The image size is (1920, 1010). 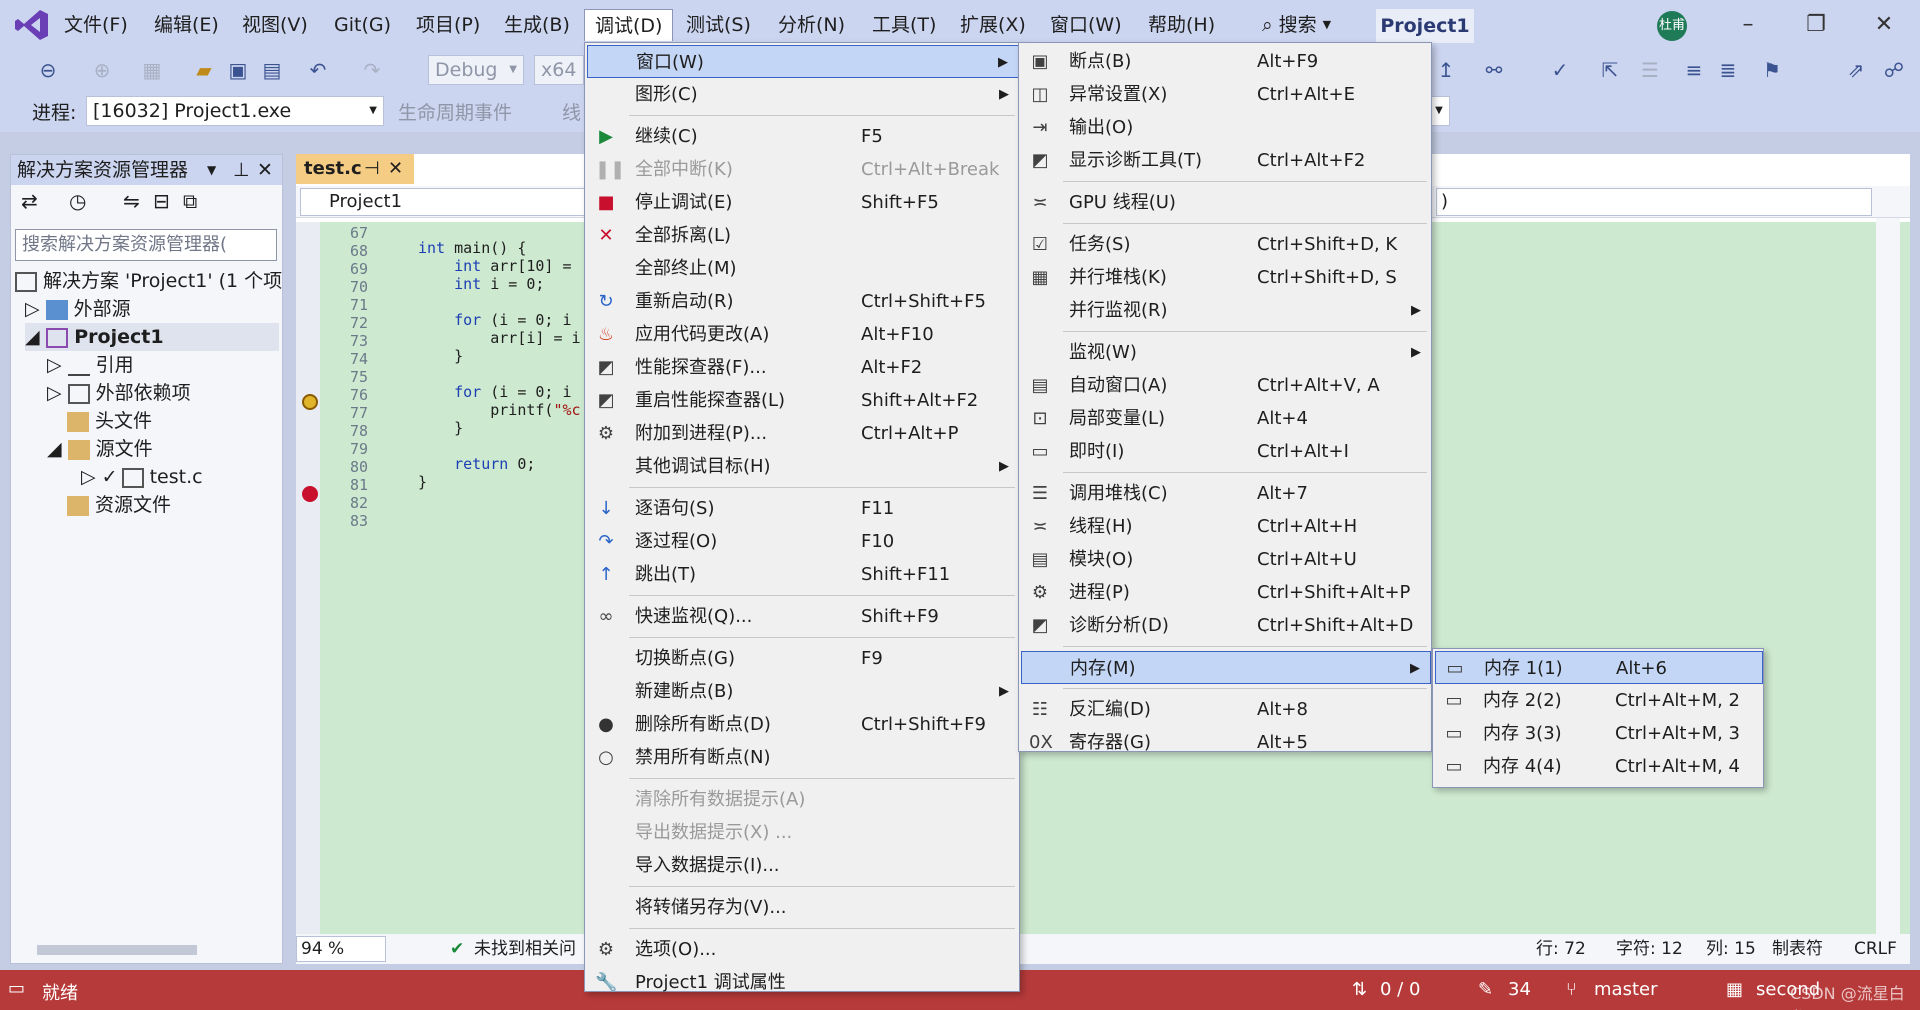 What do you see at coordinates (476, 70) in the screenshot?
I see `configuration-select: Debug ▼` at bounding box center [476, 70].